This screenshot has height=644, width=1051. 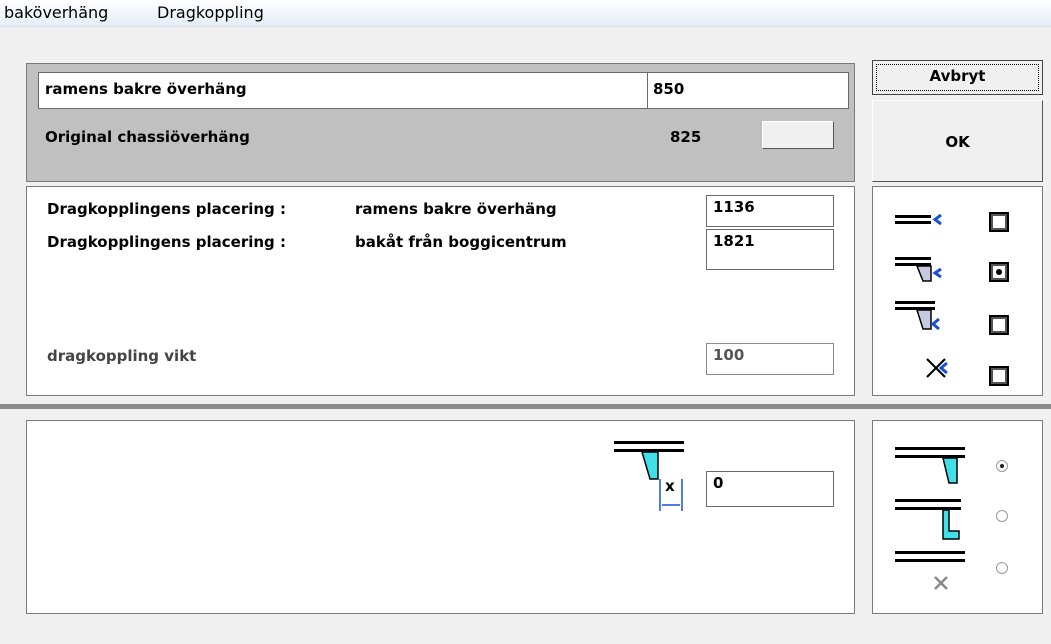 What do you see at coordinates (918, 269) in the screenshot?
I see `bracket-coupling-icon` at bounding box center [918, 269].